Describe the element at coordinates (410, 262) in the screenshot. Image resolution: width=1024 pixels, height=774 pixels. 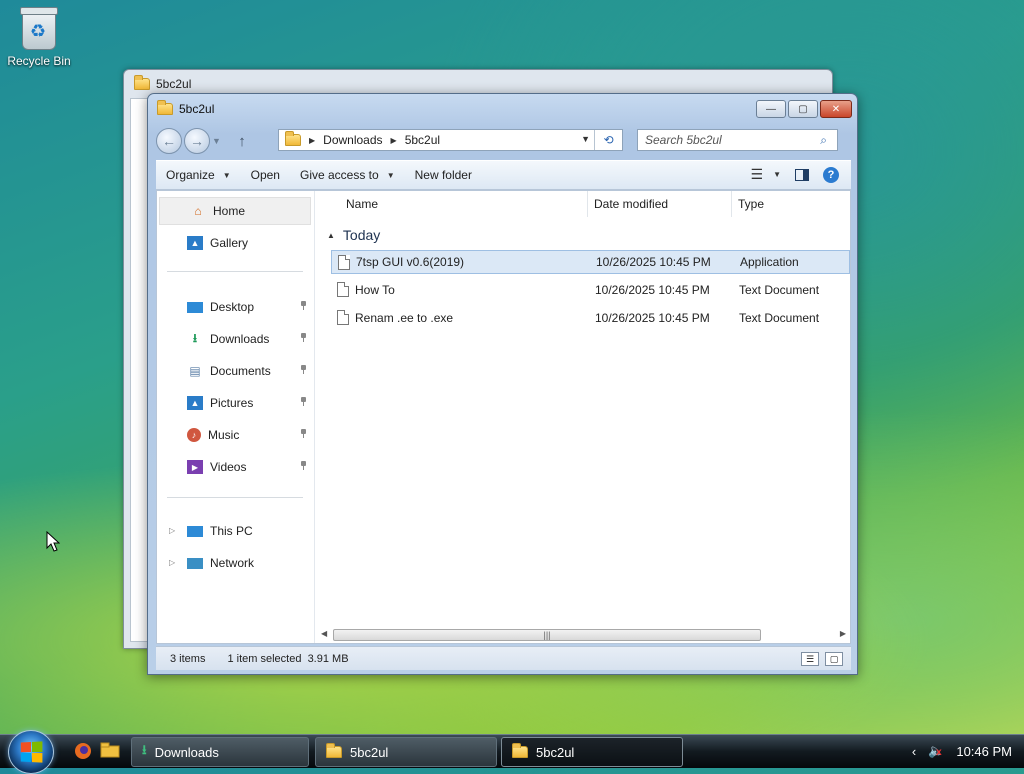
I see `file-name: 7tsp GUI v0.6(2019)` at that location.